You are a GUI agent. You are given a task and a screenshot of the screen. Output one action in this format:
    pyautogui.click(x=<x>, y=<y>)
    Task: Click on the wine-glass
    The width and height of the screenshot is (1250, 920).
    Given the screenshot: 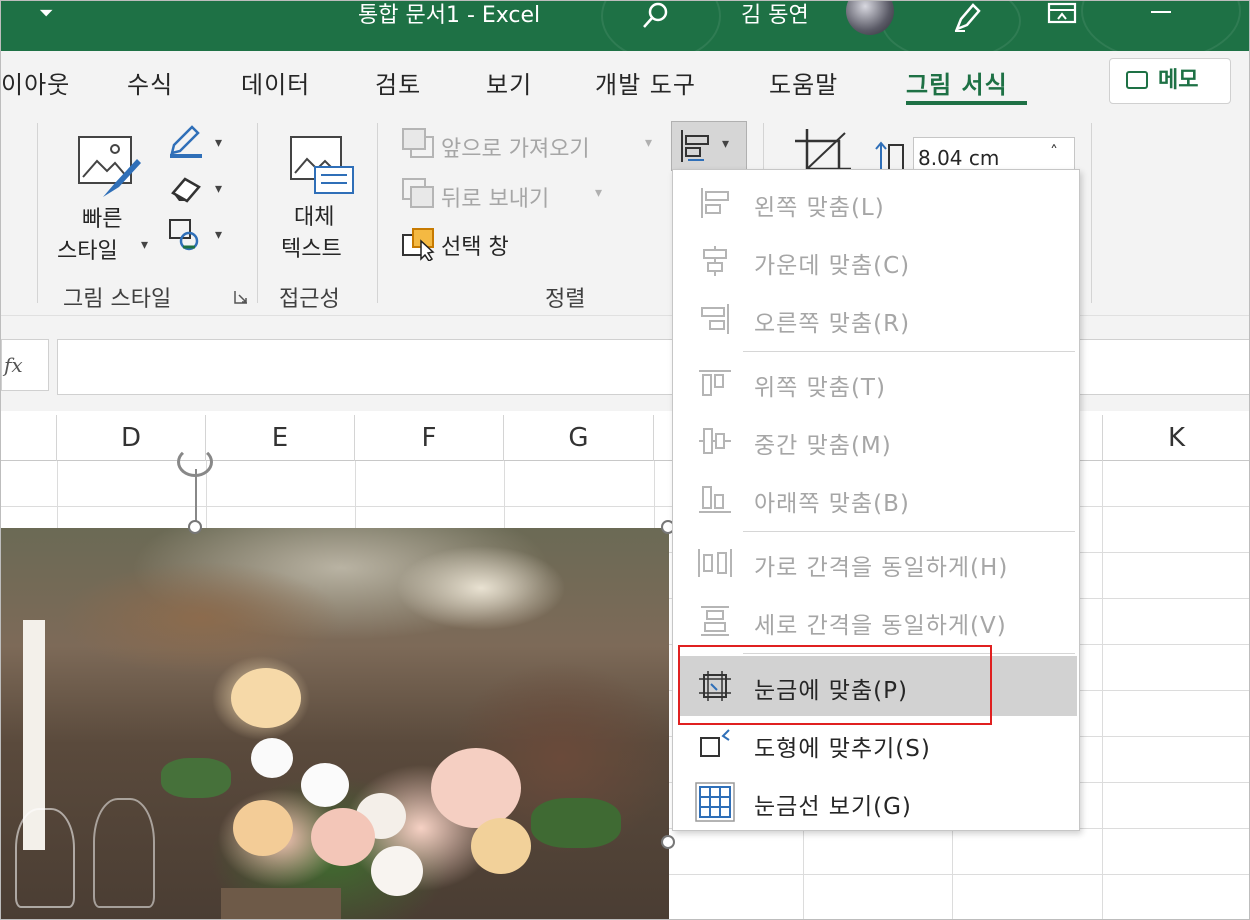 What is the action you would take?
    pyautogui.click(x=124, y=853)
    